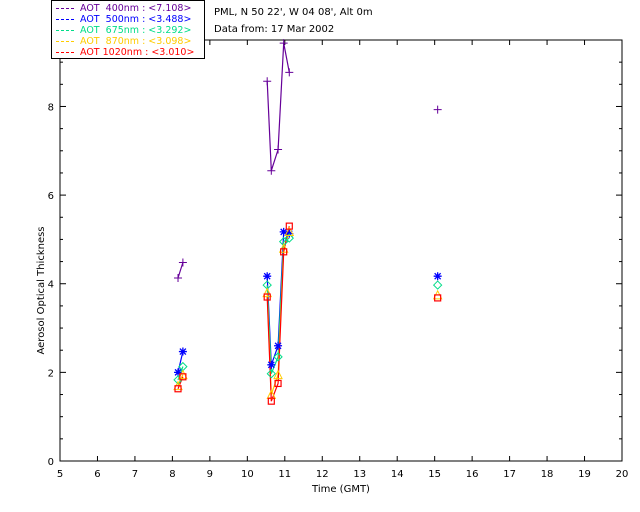  What do you see at coordinates (322, 474) in the screenshot?
I see `x-tick-label: 12` at bounding box center [322, 474].